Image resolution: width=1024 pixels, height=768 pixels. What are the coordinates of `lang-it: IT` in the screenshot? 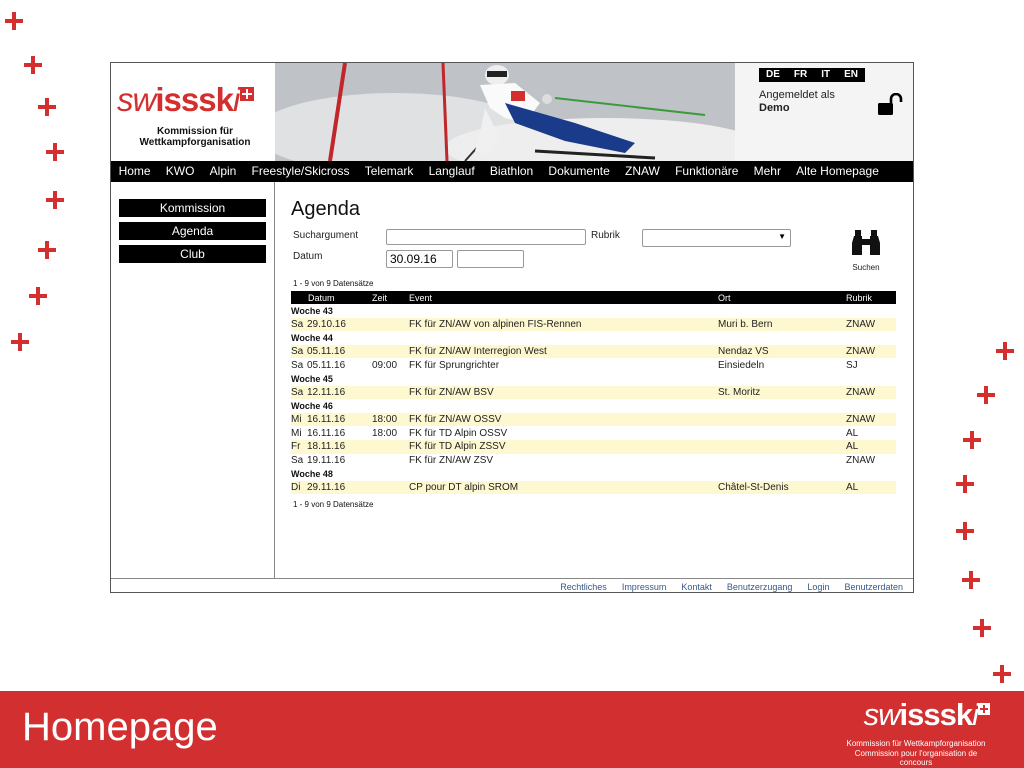 It's located at (825, 75).